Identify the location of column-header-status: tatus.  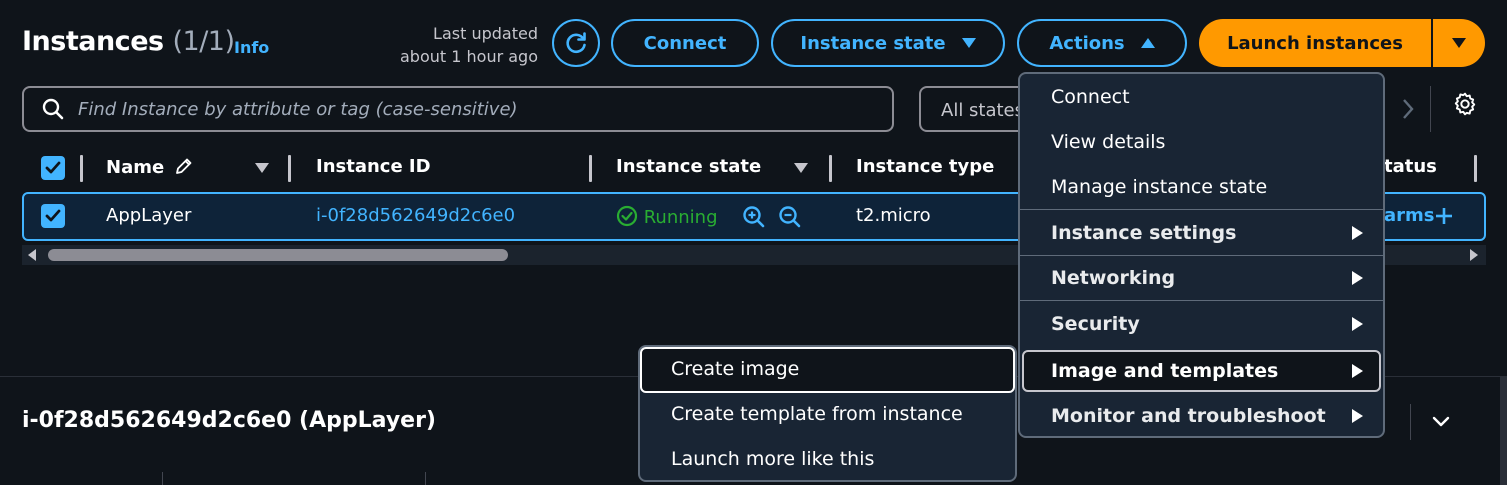
(1410, 166).